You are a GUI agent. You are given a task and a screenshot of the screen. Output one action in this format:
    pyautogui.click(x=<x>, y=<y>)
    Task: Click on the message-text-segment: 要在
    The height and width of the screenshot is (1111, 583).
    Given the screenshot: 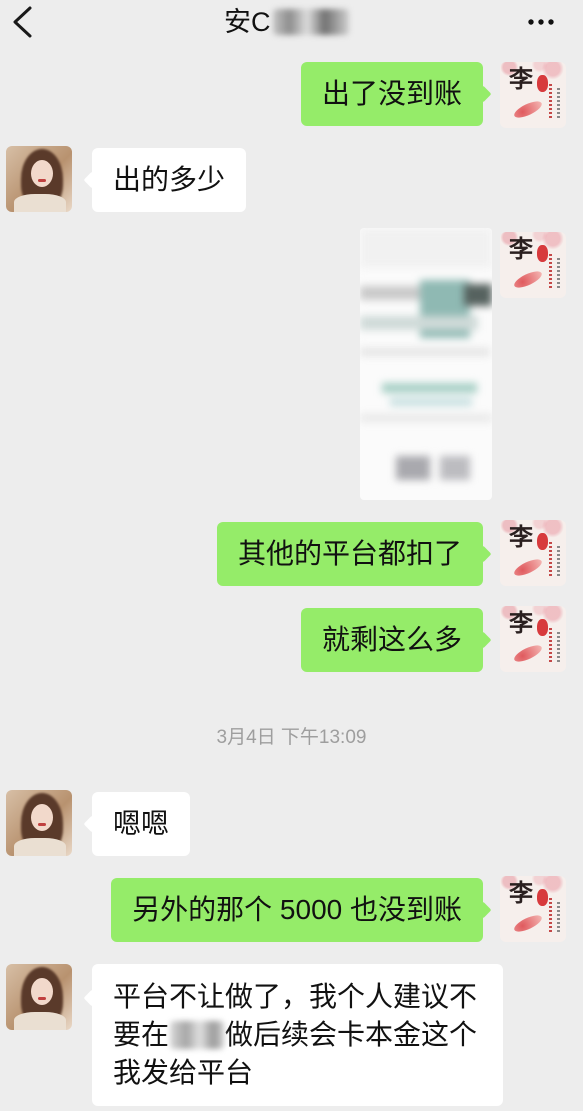 What is the action you would take?
    pyautogui.click(x=141, y=1034)
    